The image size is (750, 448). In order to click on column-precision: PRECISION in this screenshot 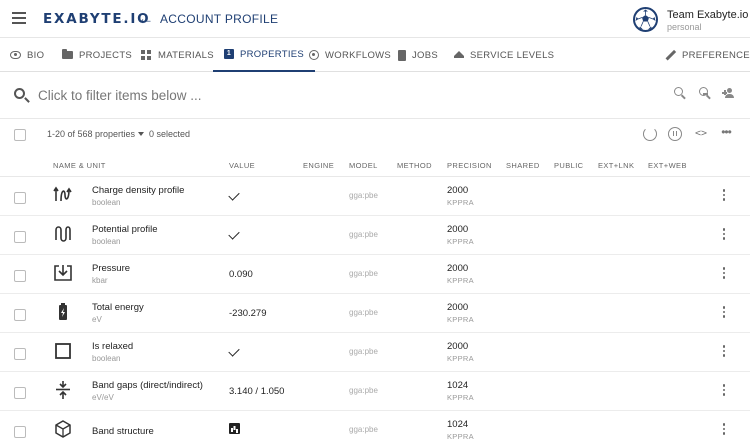, I will do `click(469, 165)`.